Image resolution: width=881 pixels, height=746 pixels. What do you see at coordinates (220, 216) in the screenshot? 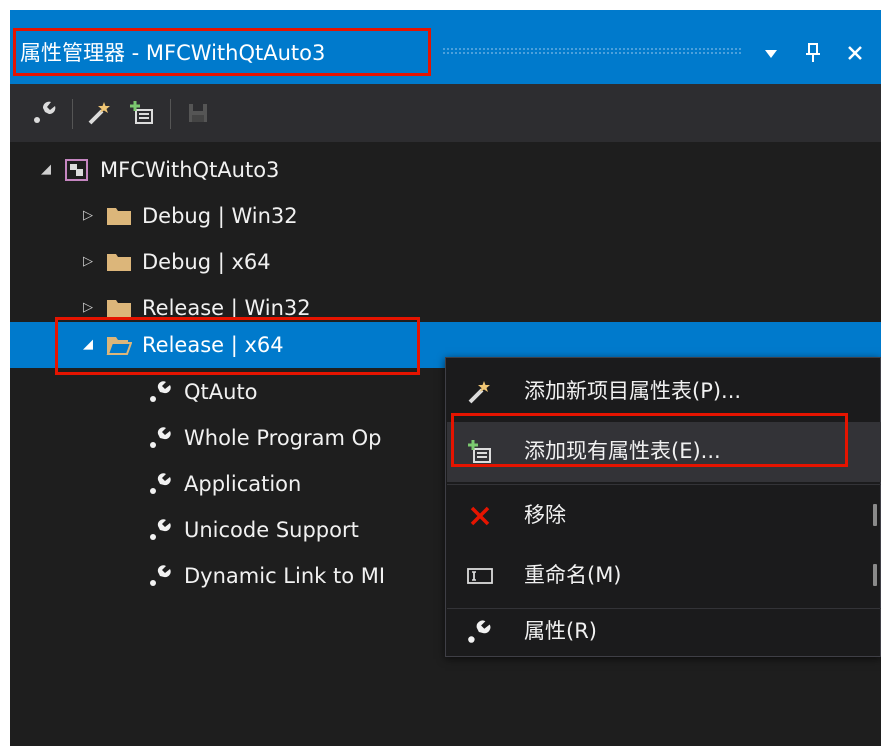
I see `config-label: Debug | Win32` at bounding box center [220, 216].